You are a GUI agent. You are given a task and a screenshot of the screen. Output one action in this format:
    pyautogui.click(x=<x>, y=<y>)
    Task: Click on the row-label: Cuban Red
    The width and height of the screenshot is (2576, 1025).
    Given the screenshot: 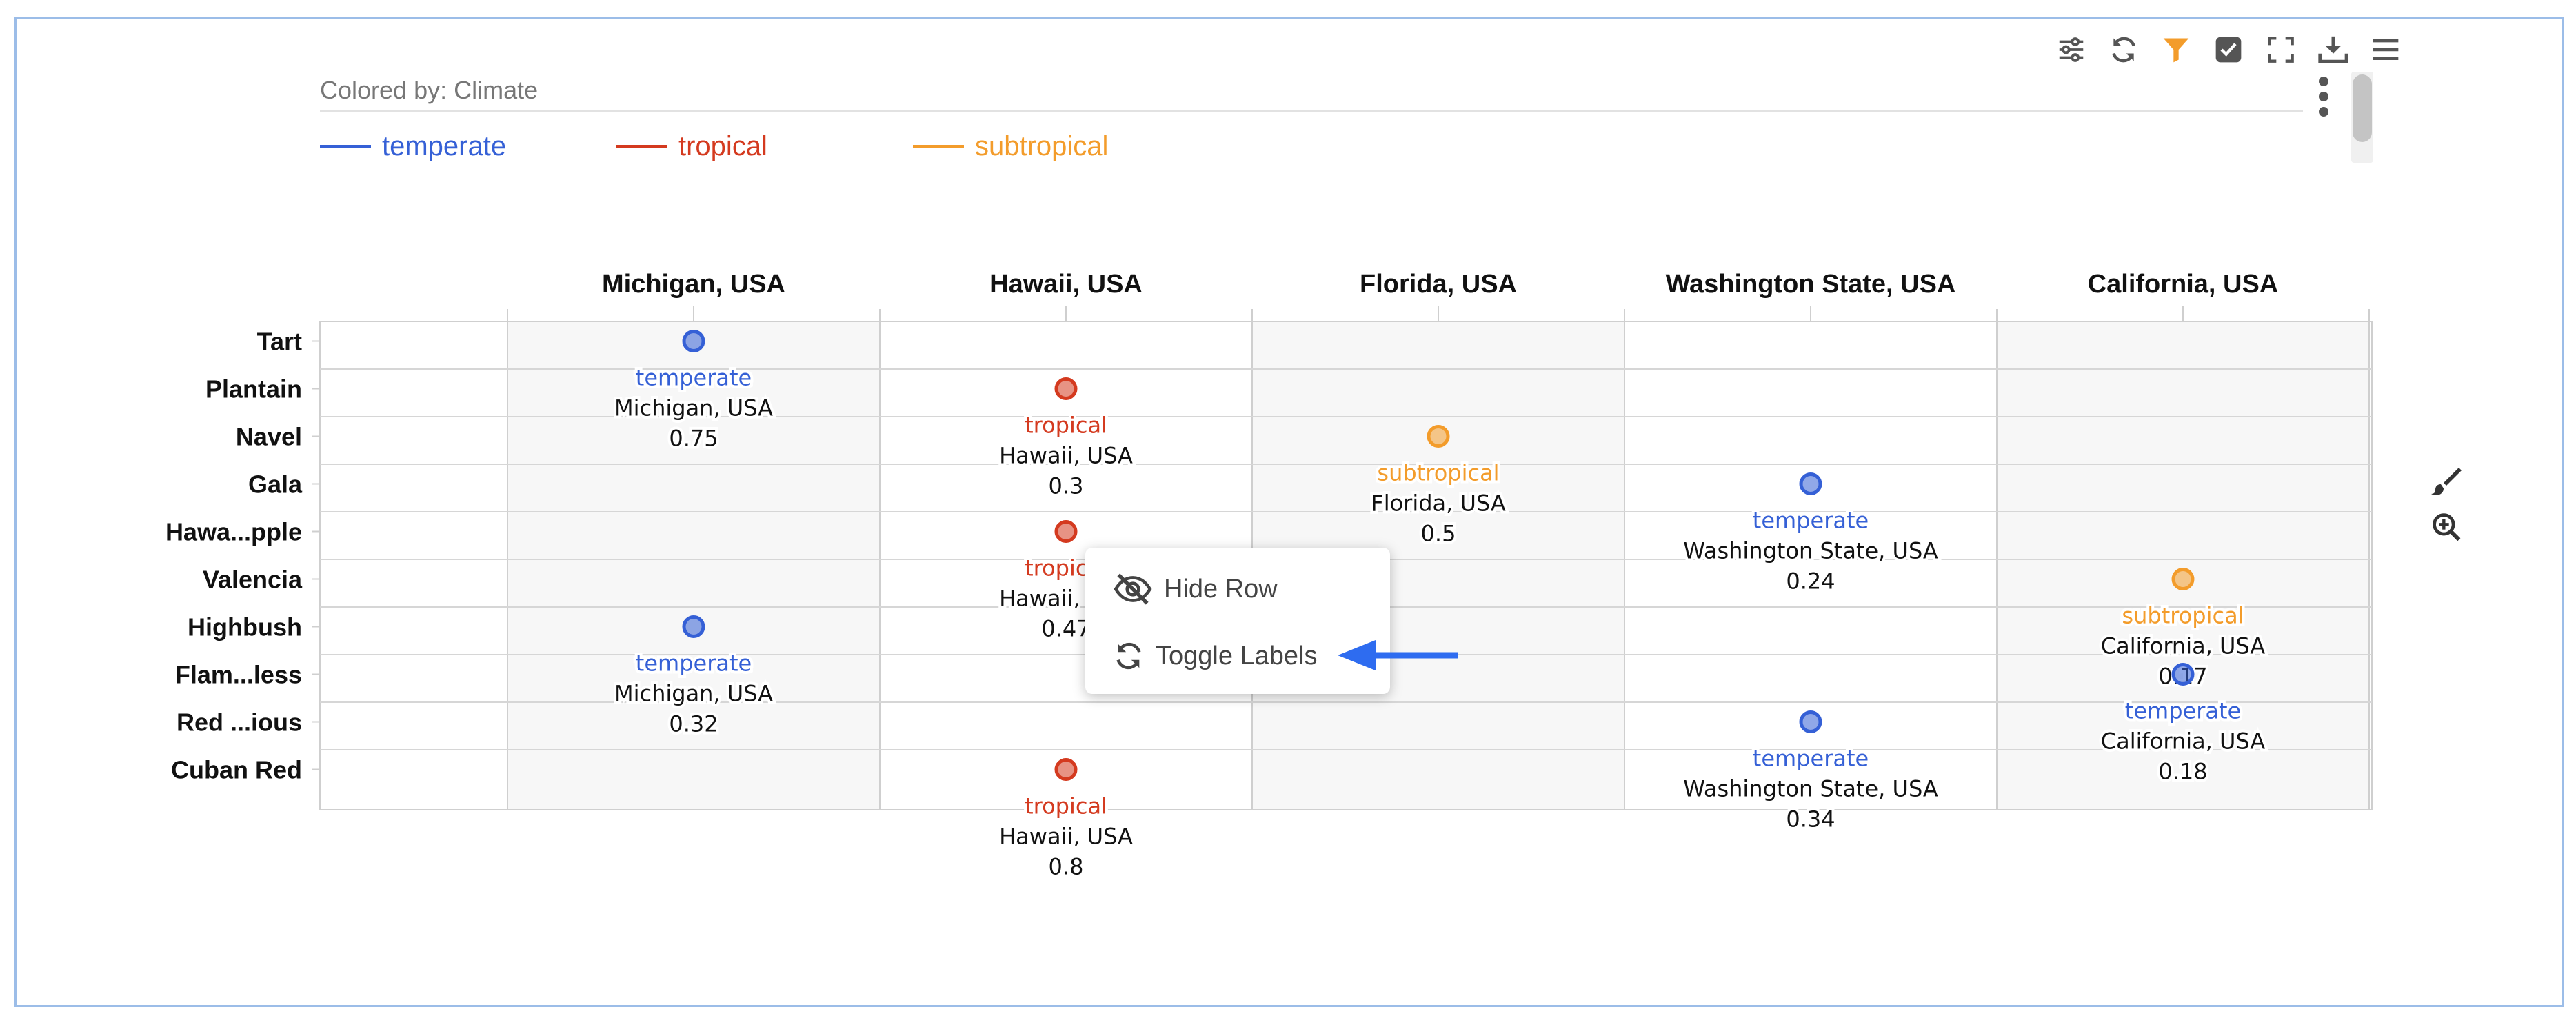 What is the action you would take?
    pyautogui.click(x=236, y=770)
    